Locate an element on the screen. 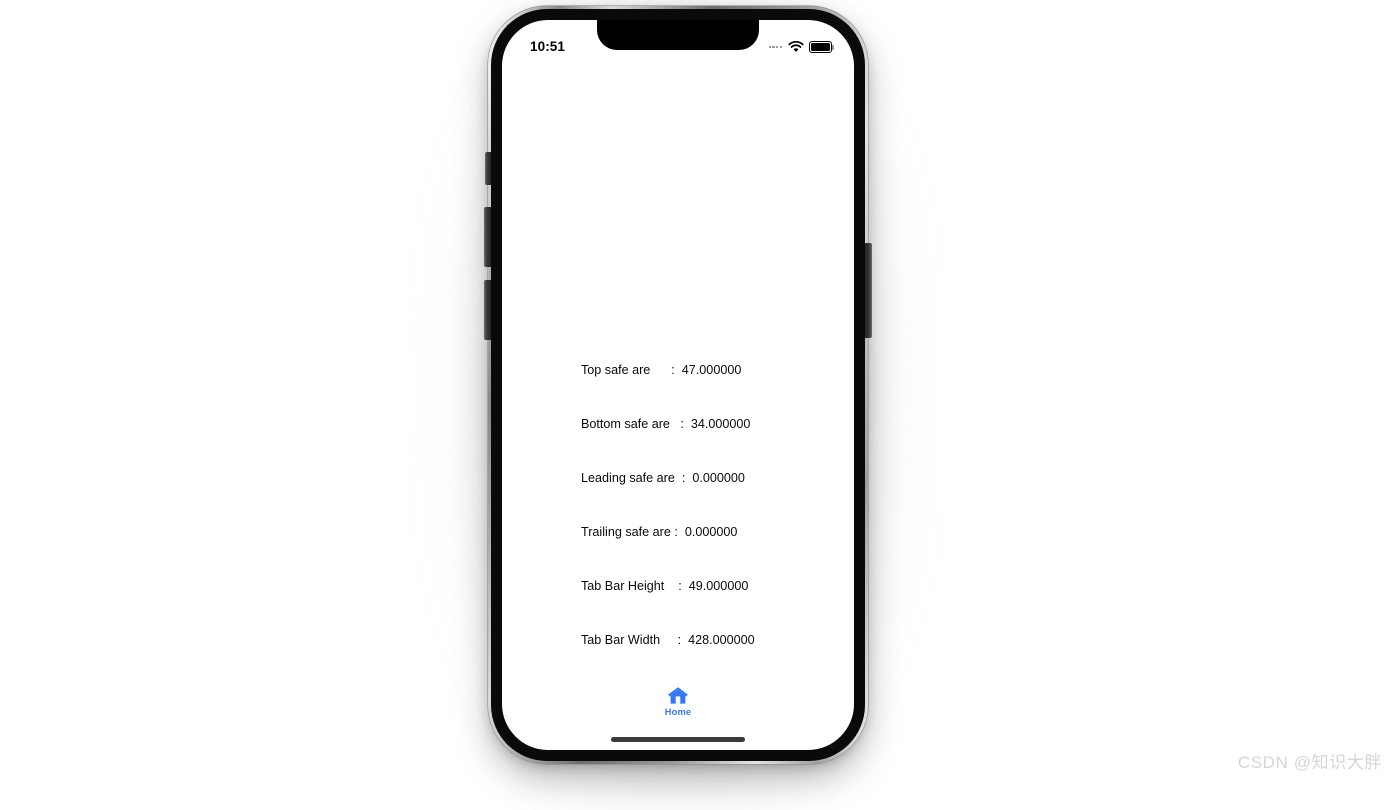 This screenshot has width=1400, height=810. home-icon is located at coordinates (678, 695).